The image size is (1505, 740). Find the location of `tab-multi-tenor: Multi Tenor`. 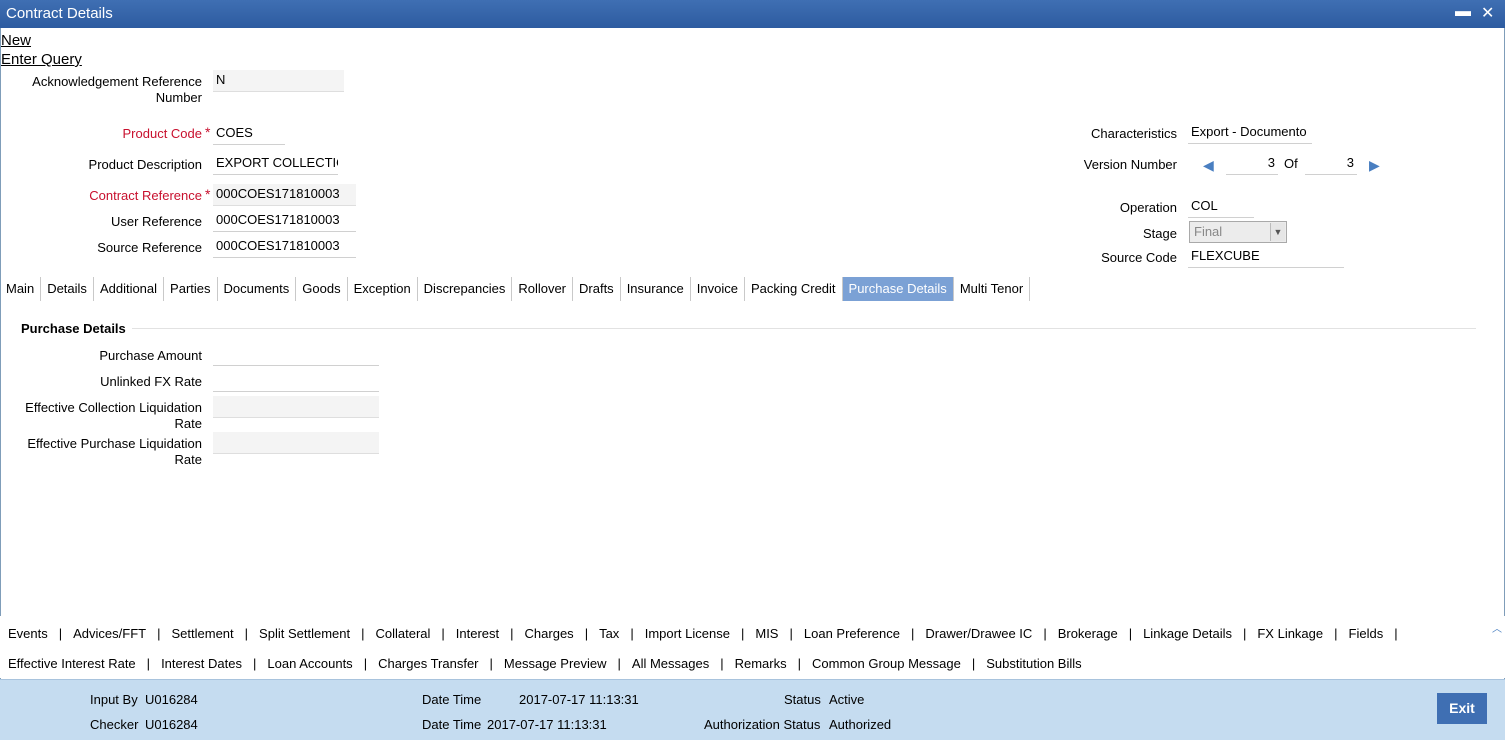

tab-multi-tenor: Multi Tenor is located at coordinates (992, 289).